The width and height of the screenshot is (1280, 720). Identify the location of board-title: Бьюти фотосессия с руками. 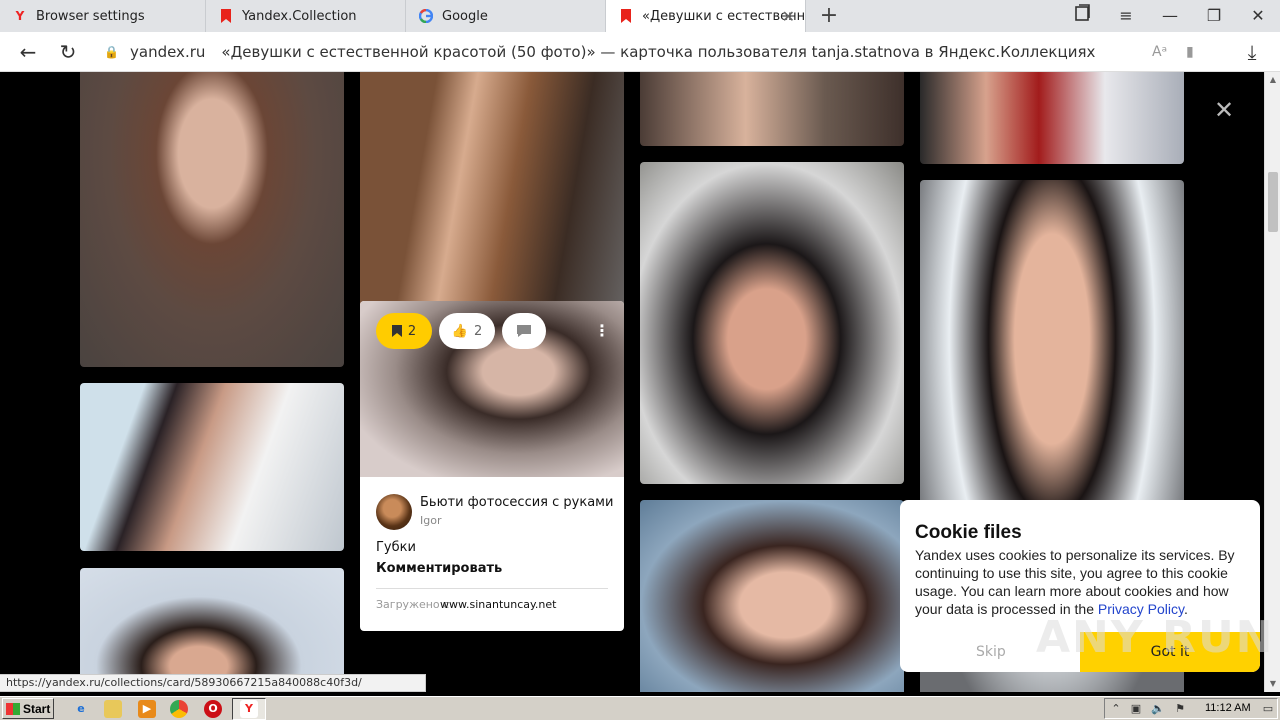
(516, 502).